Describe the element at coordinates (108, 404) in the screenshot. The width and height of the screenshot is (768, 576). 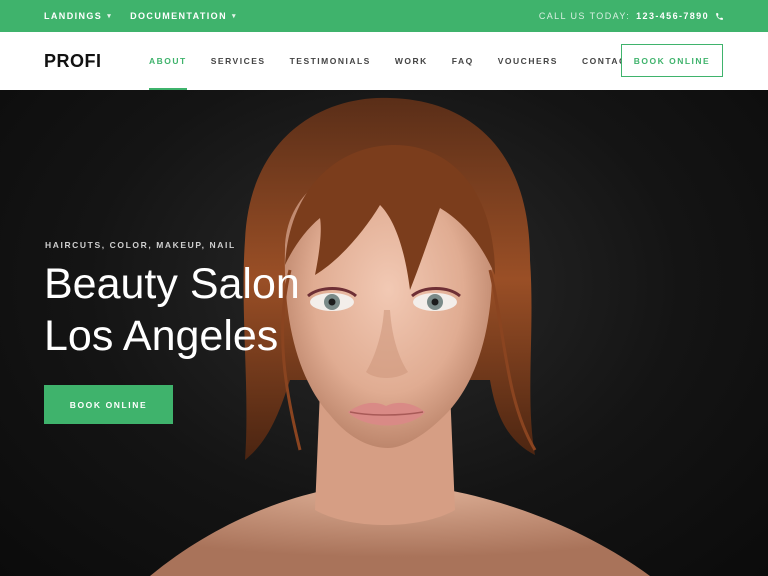
I see `book-online-hero-button: BOOK ONLINE` at that location.